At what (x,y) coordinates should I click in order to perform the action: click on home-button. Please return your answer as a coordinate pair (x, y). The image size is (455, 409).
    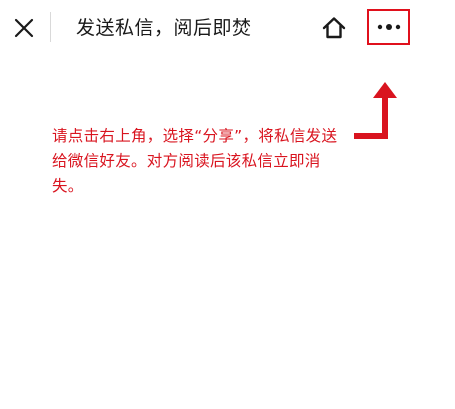
    Looking at the image, I should click on (334, 28).